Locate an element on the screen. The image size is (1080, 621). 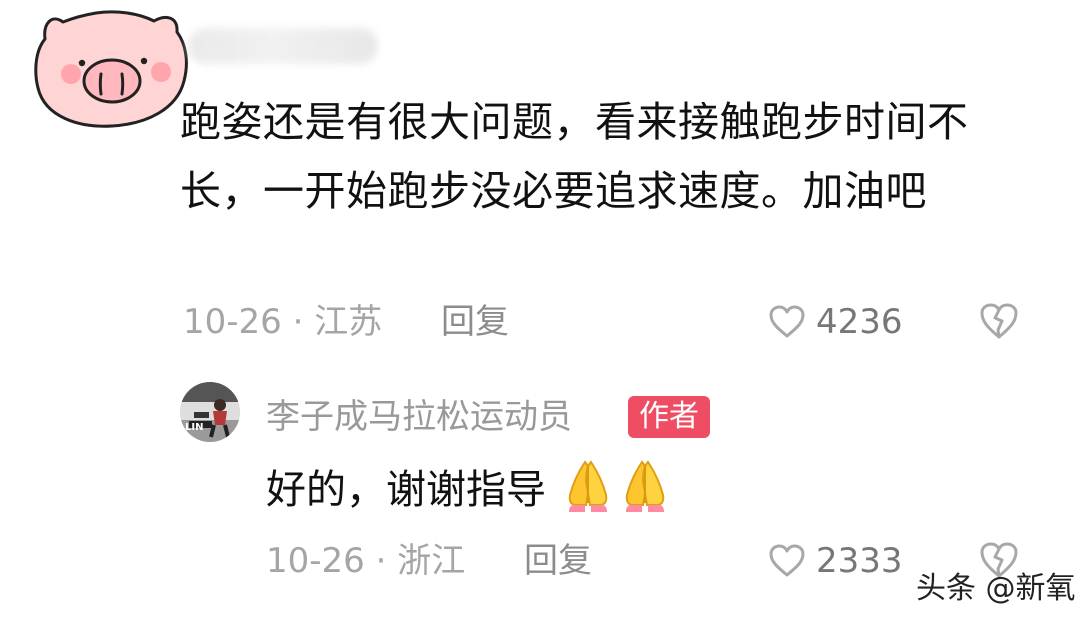
reply-emoji-group is located at coordinates (616, 485).